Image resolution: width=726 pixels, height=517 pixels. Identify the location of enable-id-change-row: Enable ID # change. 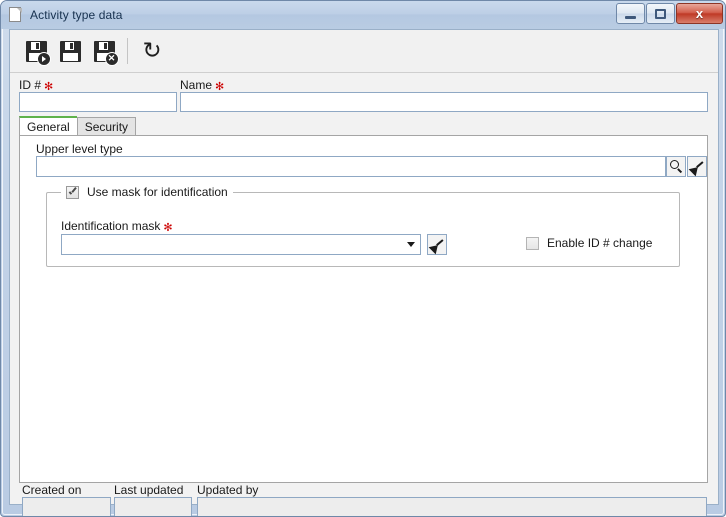
(589, 243).